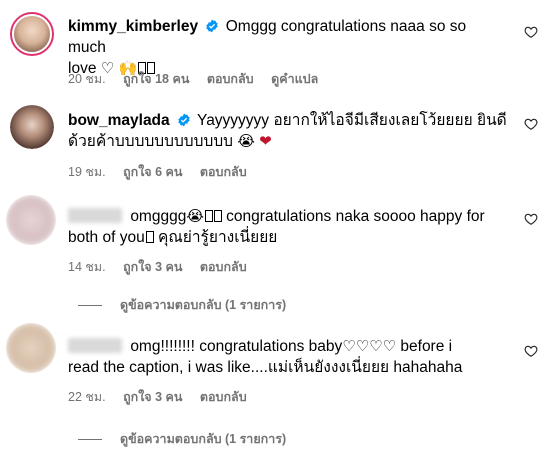 The image size is (544, 457). I want to click on comment-meta: 19 ชม. ถูกใจ 6 คน ตอบกลับ, so click(164, 172).